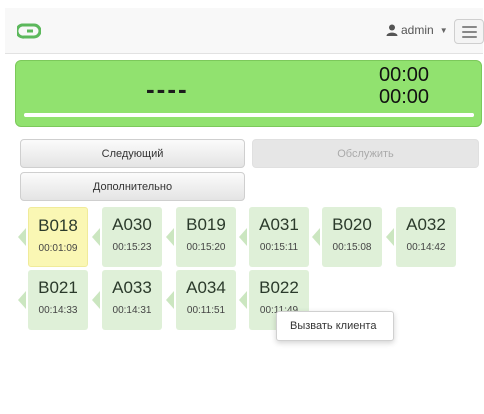 The width and height of the screenshot is (484, 414). I want to click on ticket-tile: B020 00:15:08, so click(352, 237).